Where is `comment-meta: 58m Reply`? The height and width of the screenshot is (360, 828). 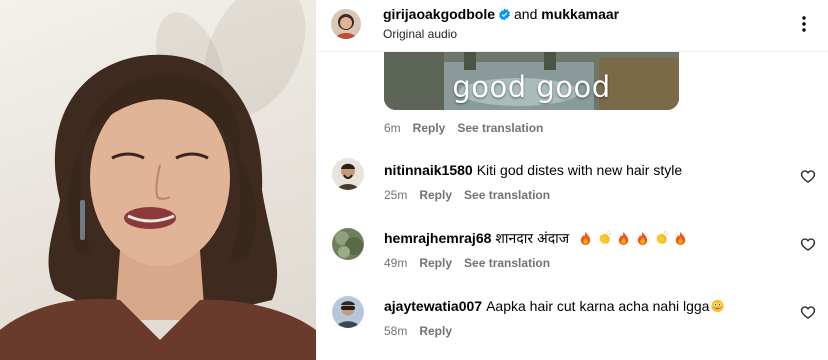
comment-meta: 58m Reply is located at coordinates (418, 331).